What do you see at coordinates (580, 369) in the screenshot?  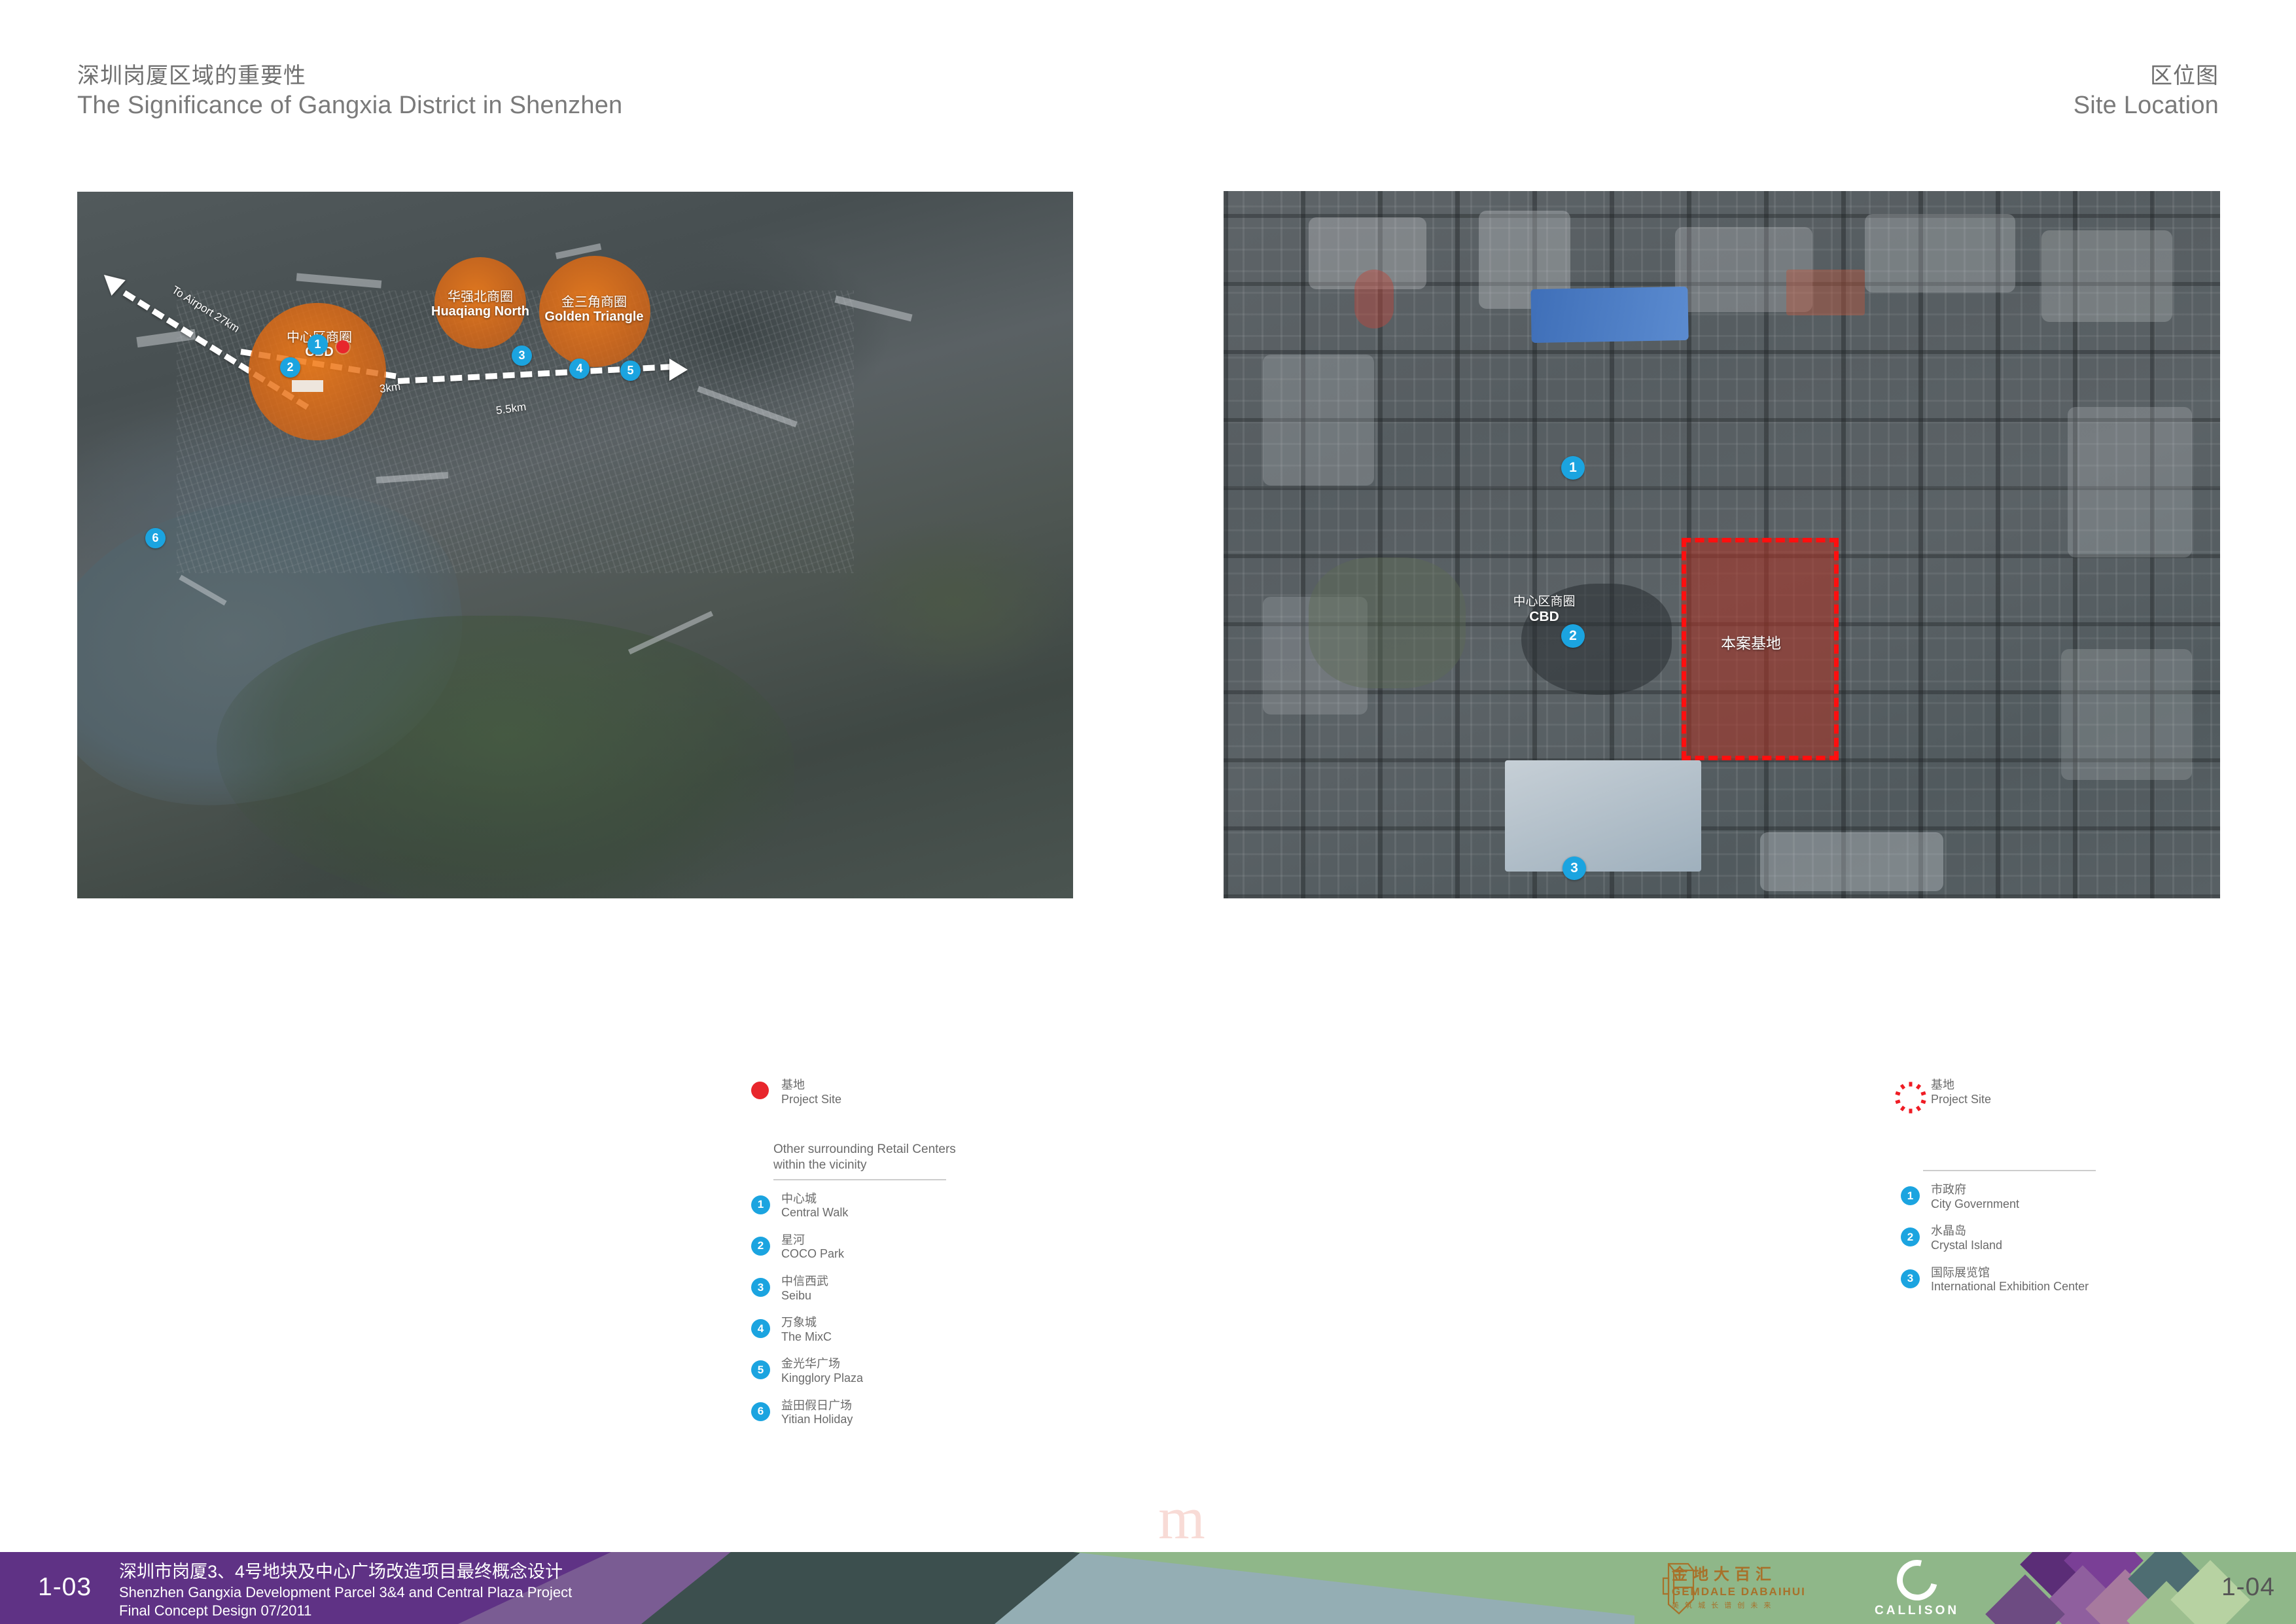 I see `map-marker-4: 4` at bounding box center [580, 369].